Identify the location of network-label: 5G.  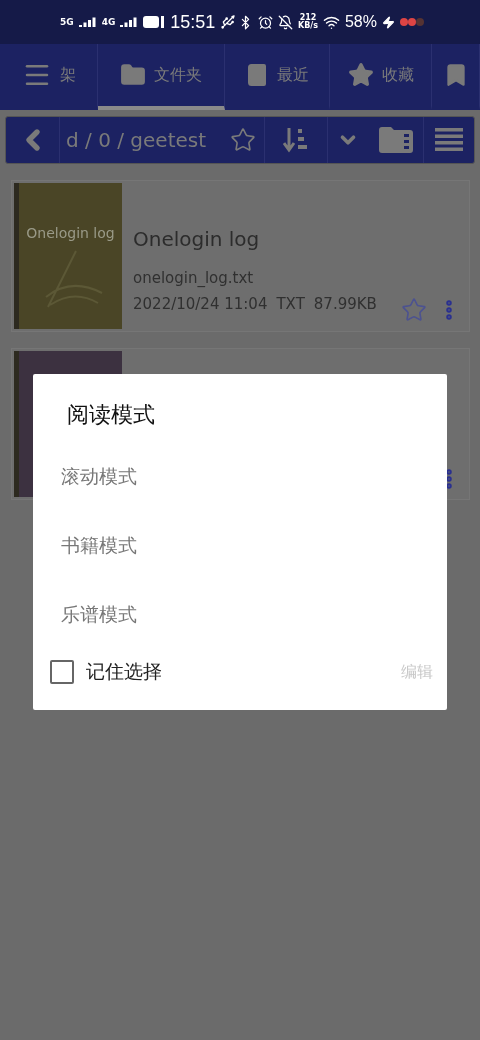
(67, 22).